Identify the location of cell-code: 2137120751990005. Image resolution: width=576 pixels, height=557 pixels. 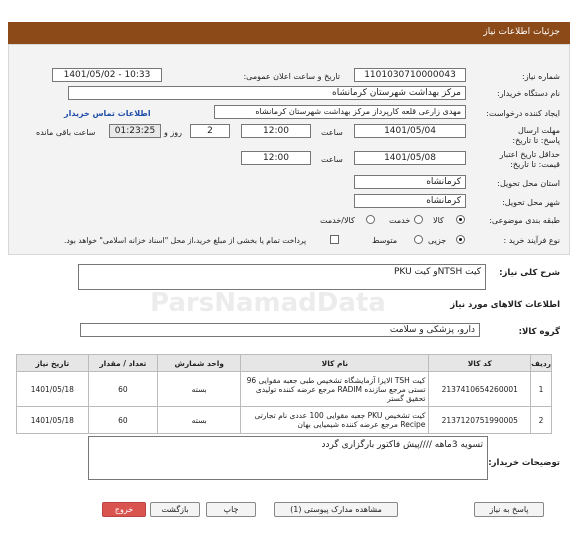
(480, 420).